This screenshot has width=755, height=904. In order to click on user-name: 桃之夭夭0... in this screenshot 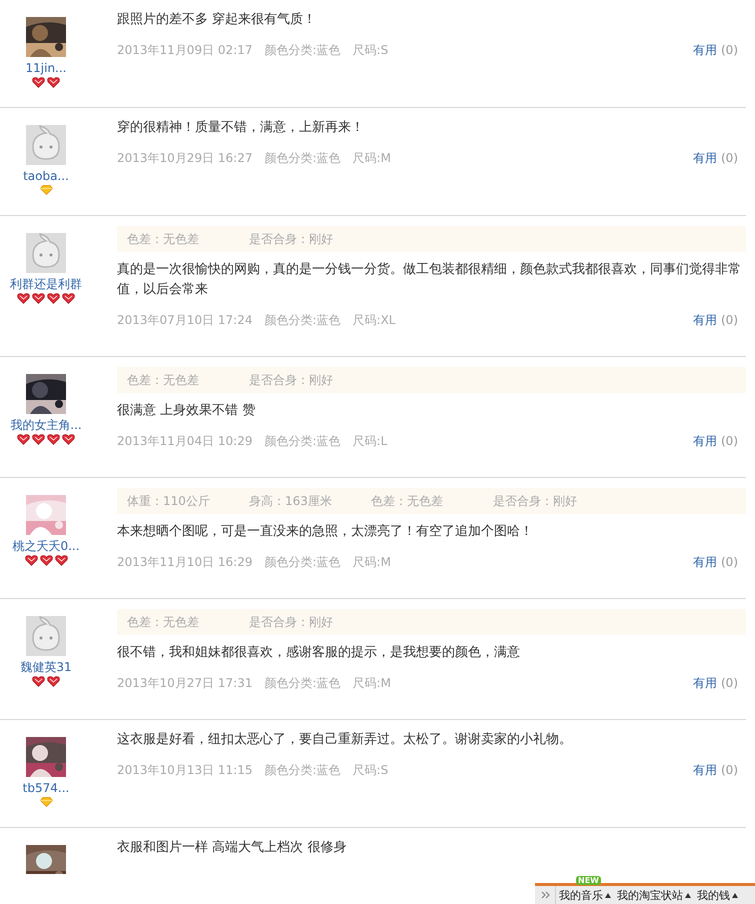, I will do `click(46, 546)`.